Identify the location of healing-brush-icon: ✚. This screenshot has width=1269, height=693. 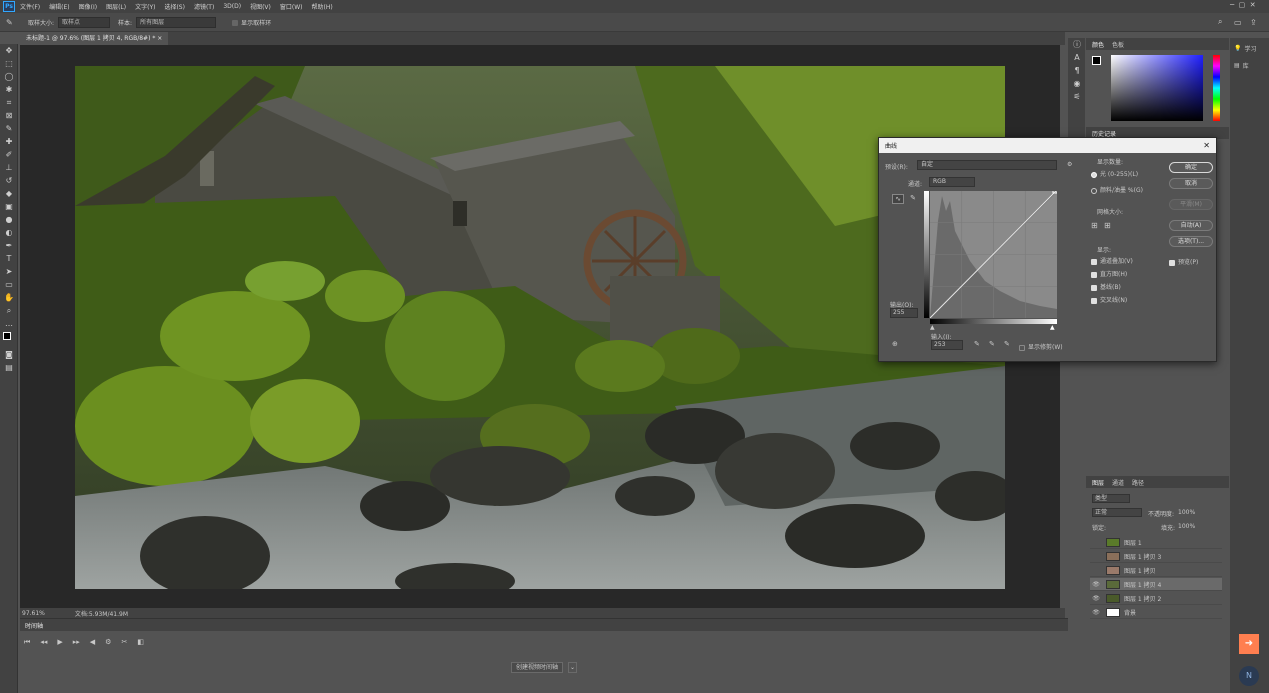
(9, 141).